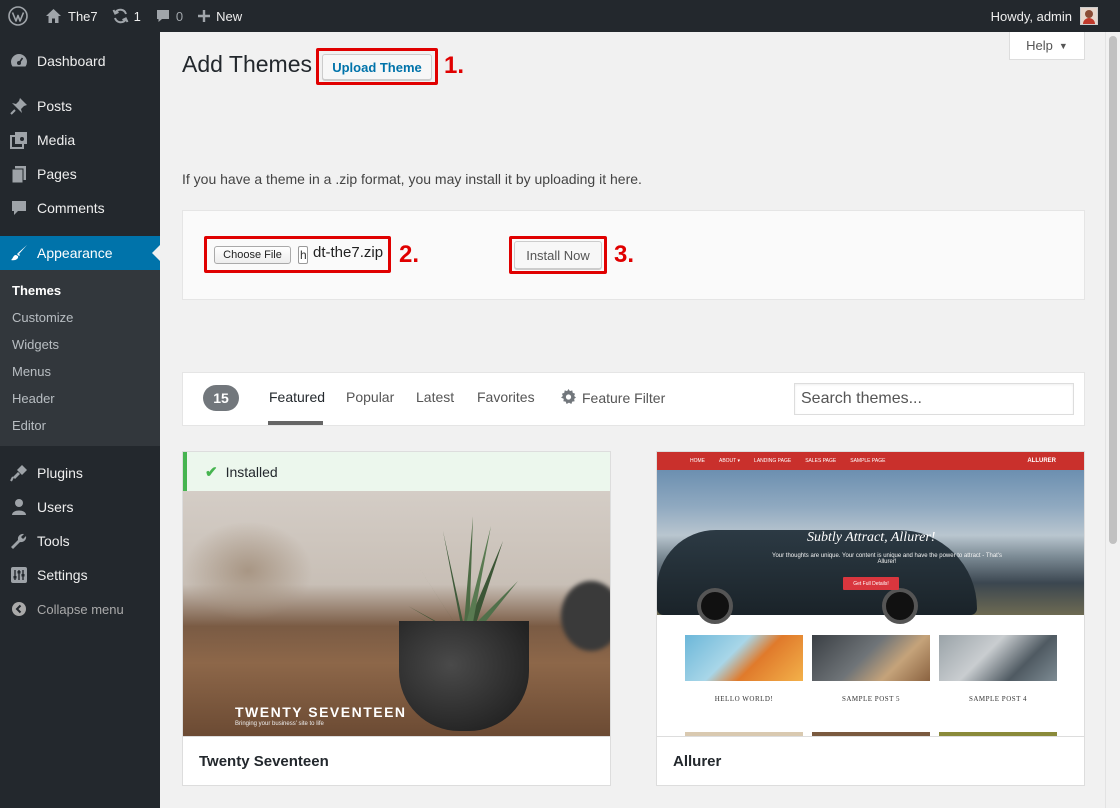 The height and width of the screenshot is (808, 1120). What do you see at coordinates (396, 471) in the screenshot?
I see `installed-notice: ✔ Installed` at bounding box center [396, 471].